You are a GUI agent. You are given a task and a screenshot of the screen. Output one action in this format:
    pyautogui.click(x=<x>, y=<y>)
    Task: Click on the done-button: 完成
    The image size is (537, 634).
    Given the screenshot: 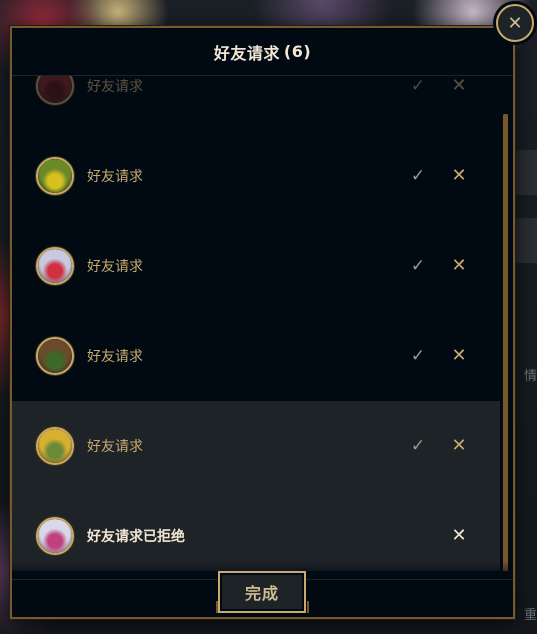 What is the action you would take?
    pyautogui.click(x=262, y=592)
    